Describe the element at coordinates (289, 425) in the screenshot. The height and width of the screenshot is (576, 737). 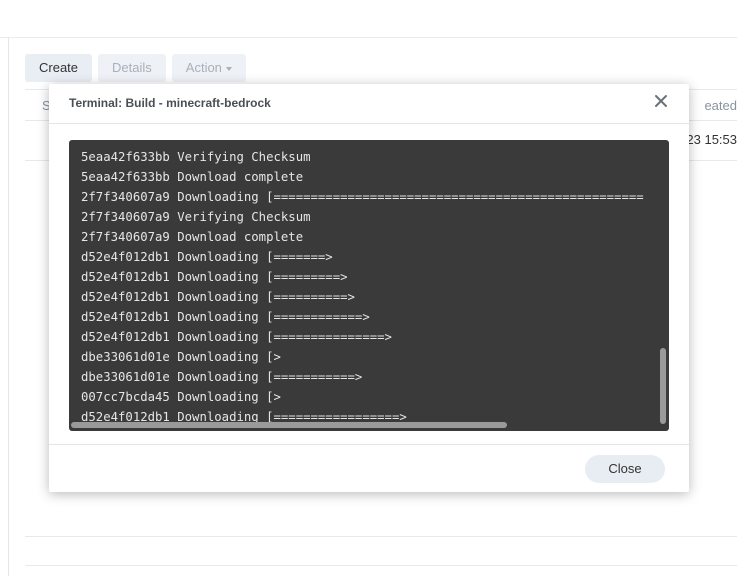
I see `horizontal-scrollbar` at that location.